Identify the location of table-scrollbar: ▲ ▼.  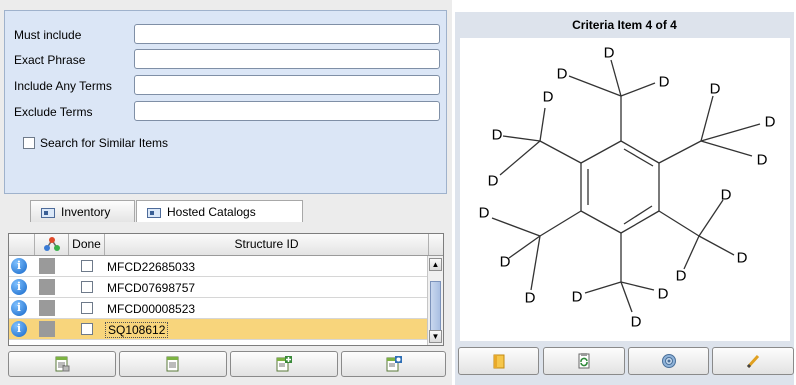
(435, 300).